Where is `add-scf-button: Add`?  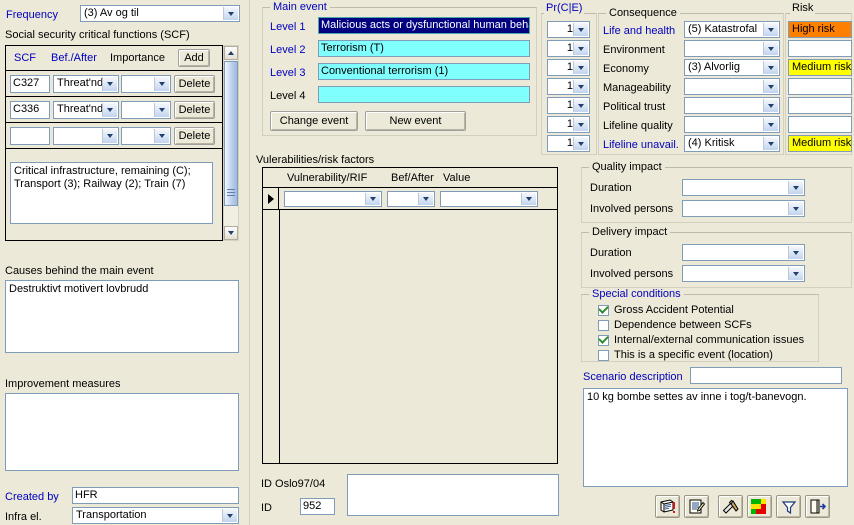 add-scf-button: Add is located at coordinates (194, 58).